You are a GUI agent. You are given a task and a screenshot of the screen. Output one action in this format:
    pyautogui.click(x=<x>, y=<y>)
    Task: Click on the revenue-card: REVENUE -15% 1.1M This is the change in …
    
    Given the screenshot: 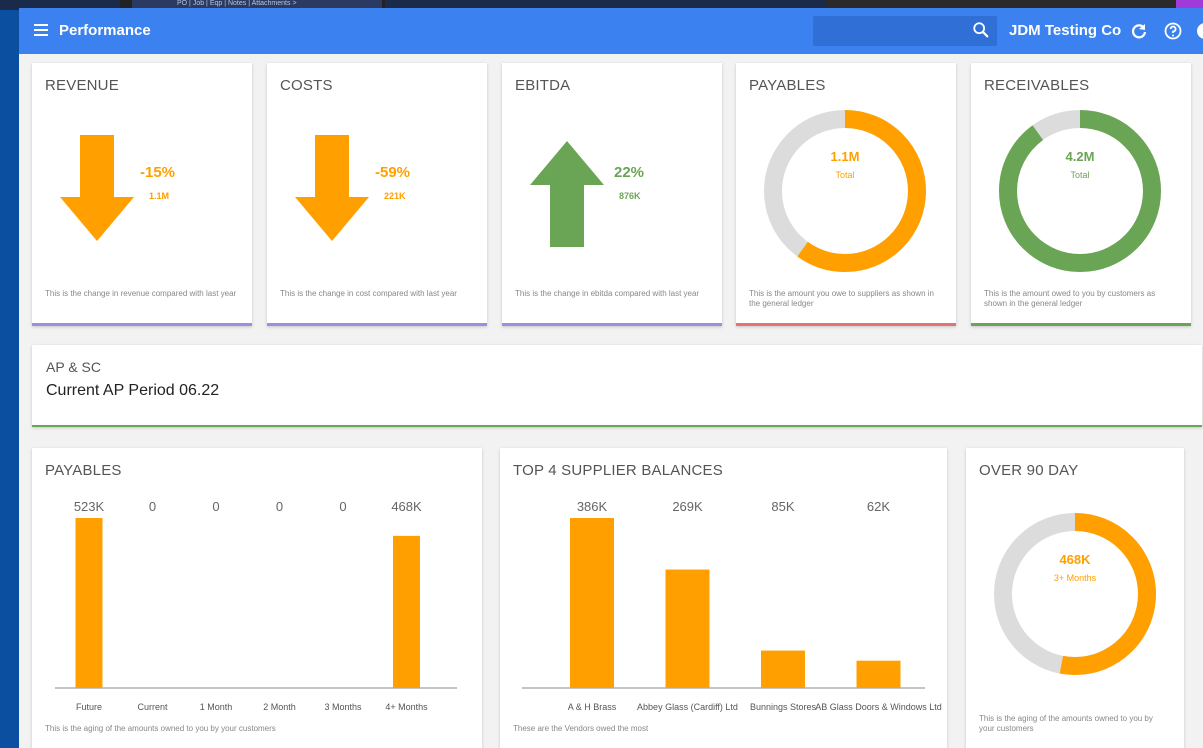 What is the action you would take?
    pyautogui.click(x=142, y=194)
    